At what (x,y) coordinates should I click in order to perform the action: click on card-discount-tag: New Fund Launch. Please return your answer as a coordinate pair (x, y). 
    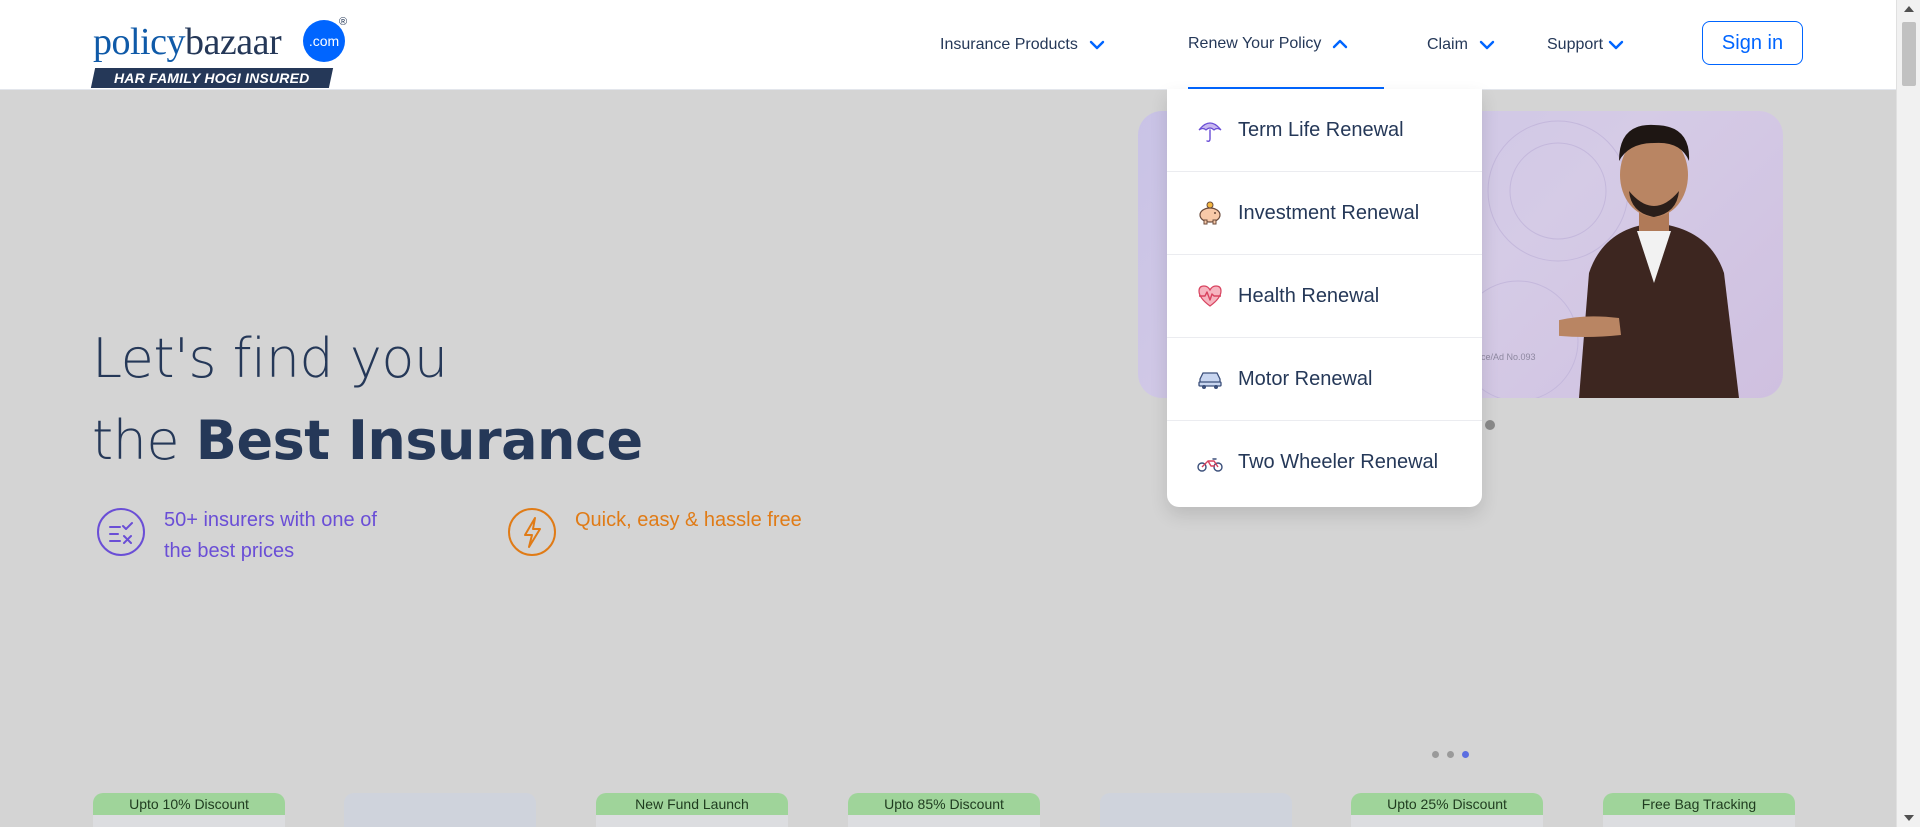
    Looking at the image, I should click on (692, 804).